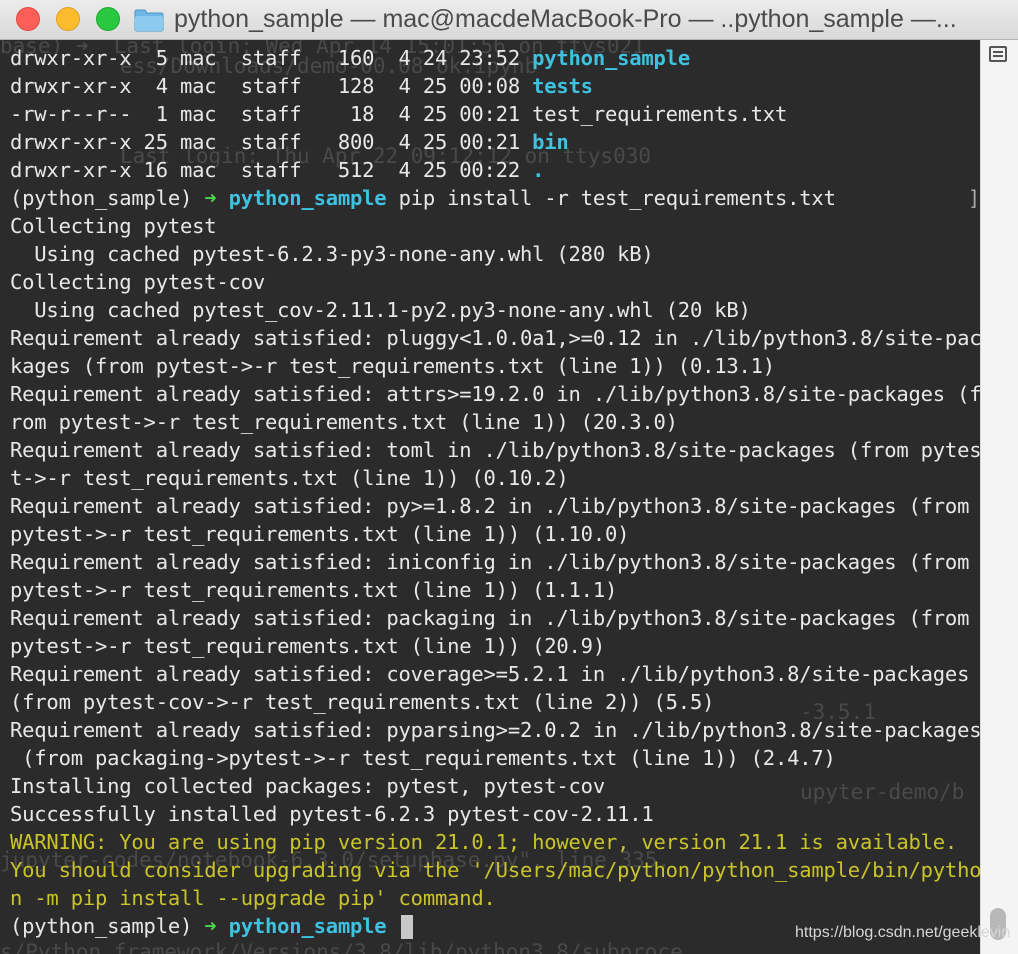 This screenshot has width=1018, height=954. Describe the element at coordinates (611, 198) in the screenshot. I see `command-text: pip install -r test_requirements.txt` at that location.